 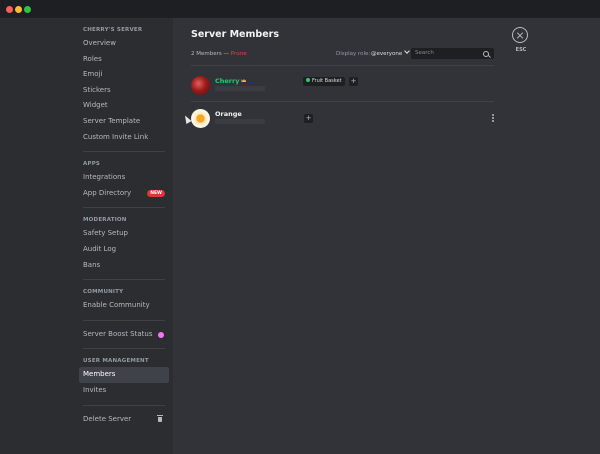 What do you see at coordinates (206, 54) in the screenshot?
I see `member-count-text: 2 Members` at bounding box center [206, 54].